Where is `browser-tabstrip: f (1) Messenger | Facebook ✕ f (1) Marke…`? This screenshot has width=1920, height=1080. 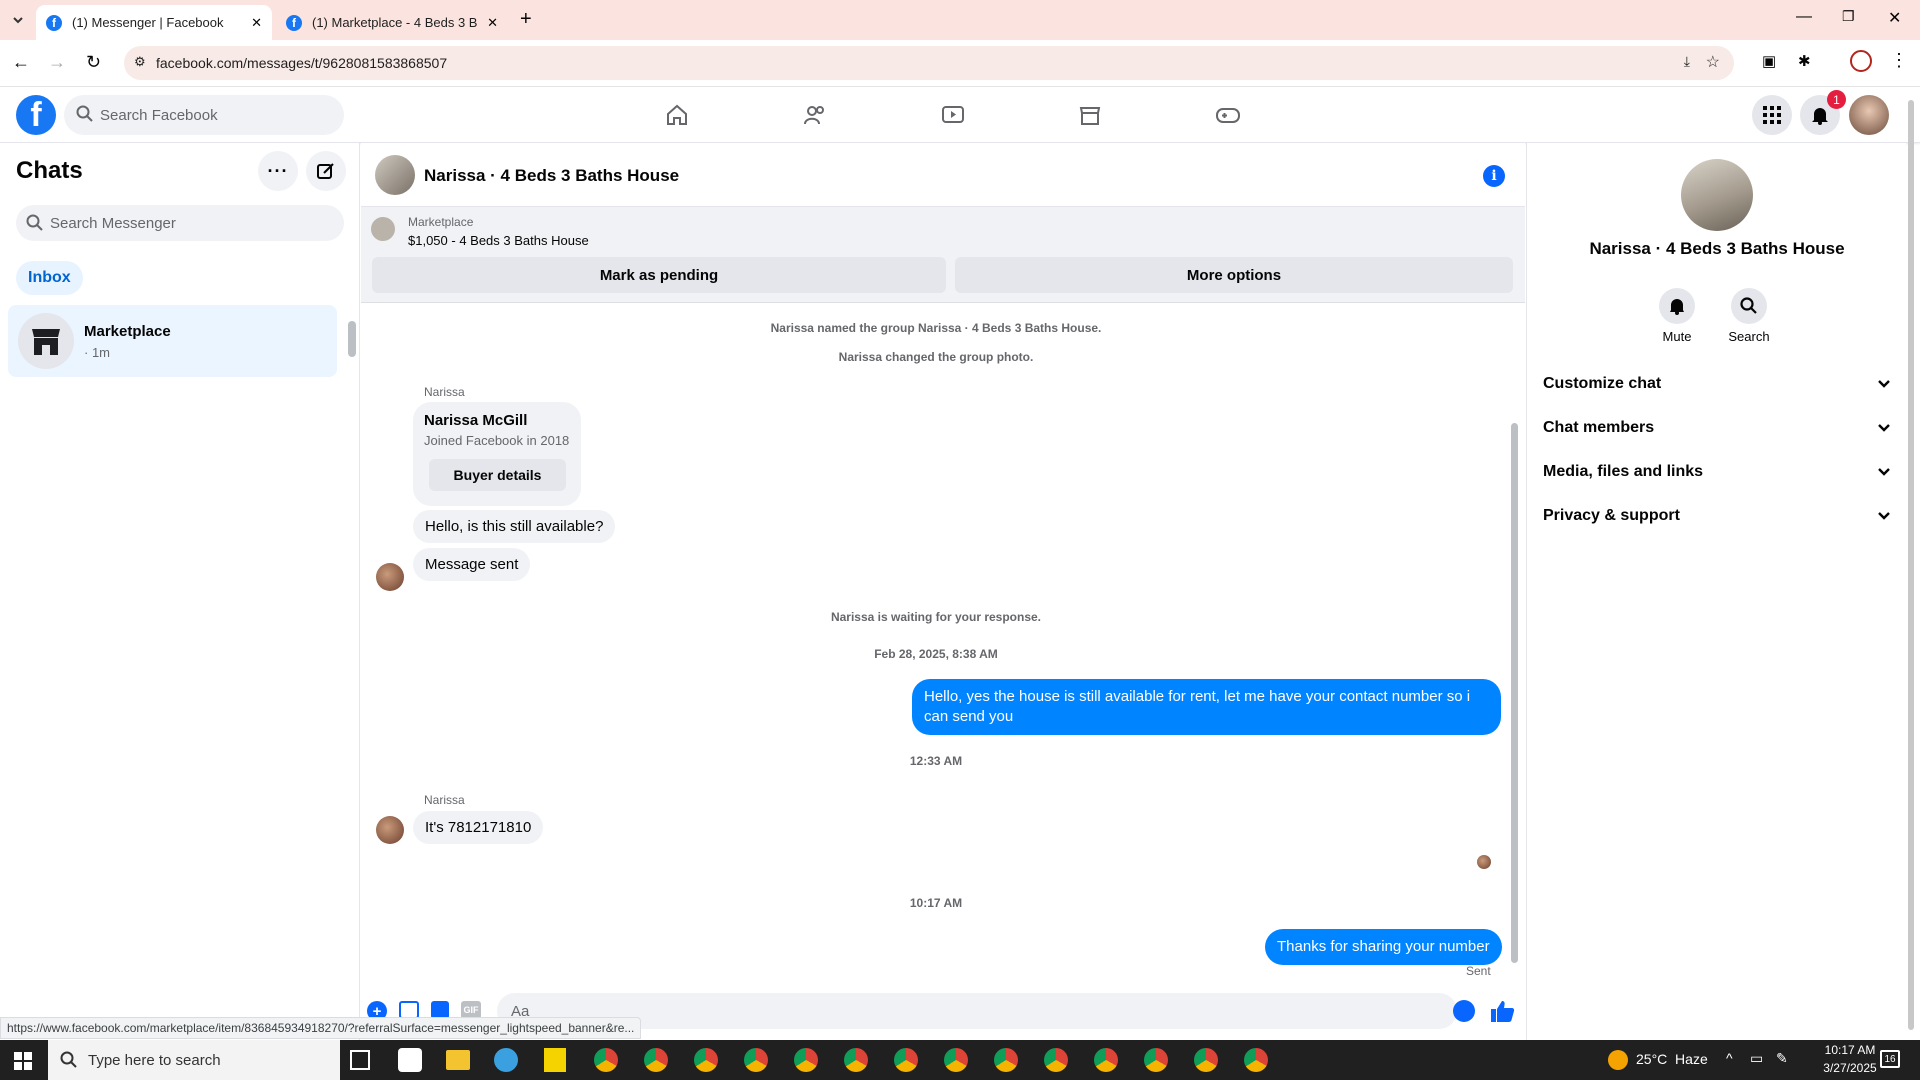
browser-tabstrip: f (1) Messenger | Facebook ✕ f (1) Marke… is located at coordinates (960, 20).